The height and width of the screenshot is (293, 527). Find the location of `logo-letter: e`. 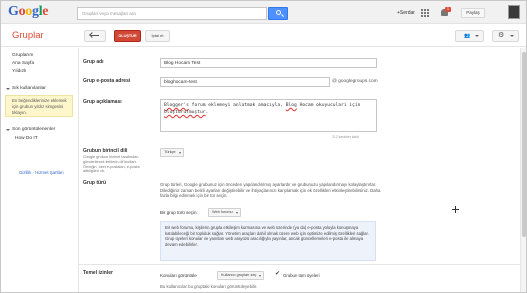

logo-letter: e is located at coordinates (45, 11).